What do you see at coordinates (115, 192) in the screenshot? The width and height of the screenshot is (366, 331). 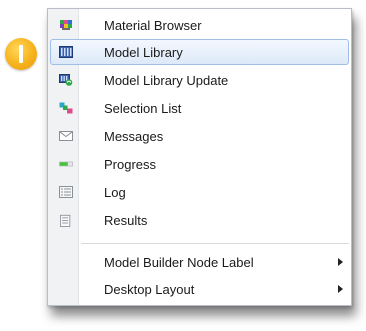 I see `menu-item-label: Log` at bounding box center [115, 192].